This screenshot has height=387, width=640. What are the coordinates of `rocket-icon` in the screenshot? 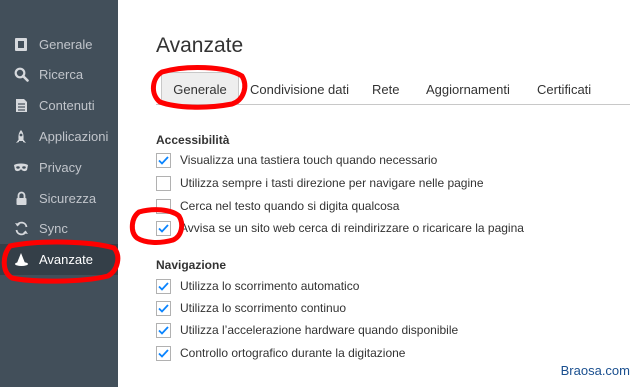 It's located at (21, 137).